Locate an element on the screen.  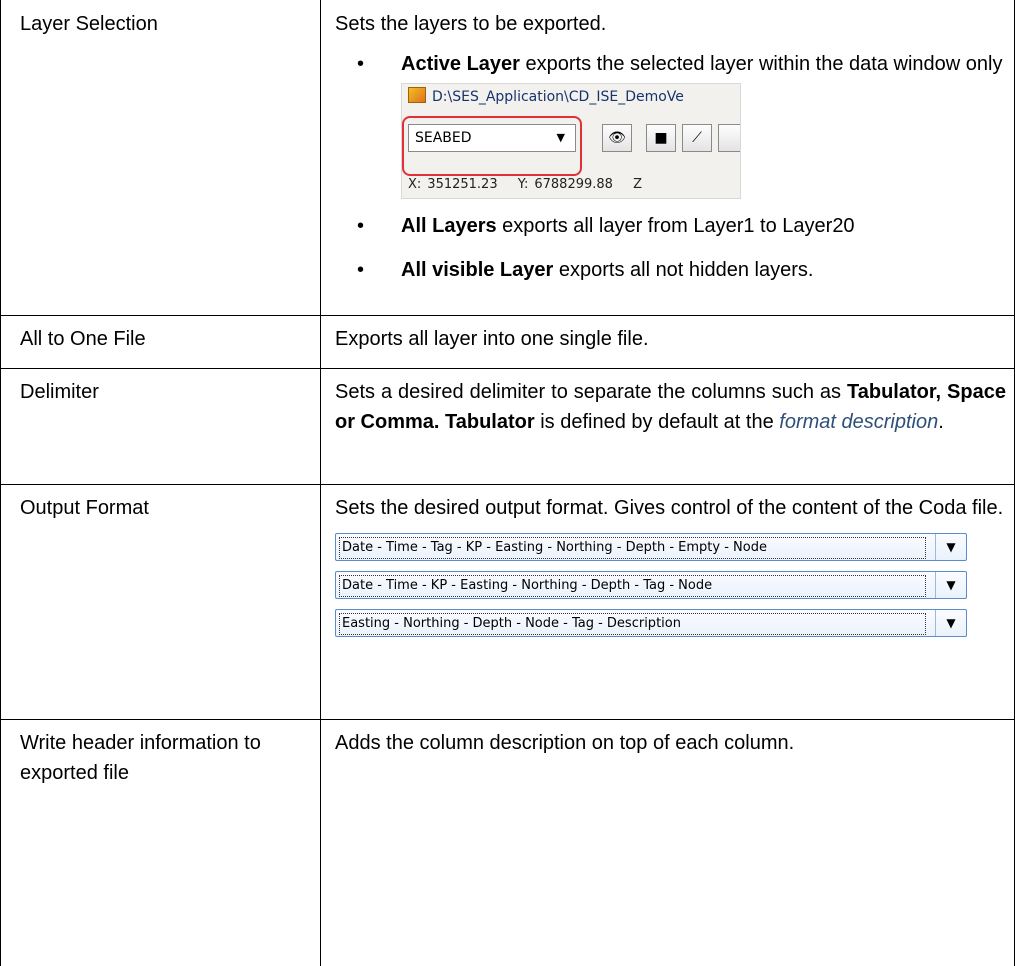
bullet-bold: All visible Layer is located at coordinates (477, 270).